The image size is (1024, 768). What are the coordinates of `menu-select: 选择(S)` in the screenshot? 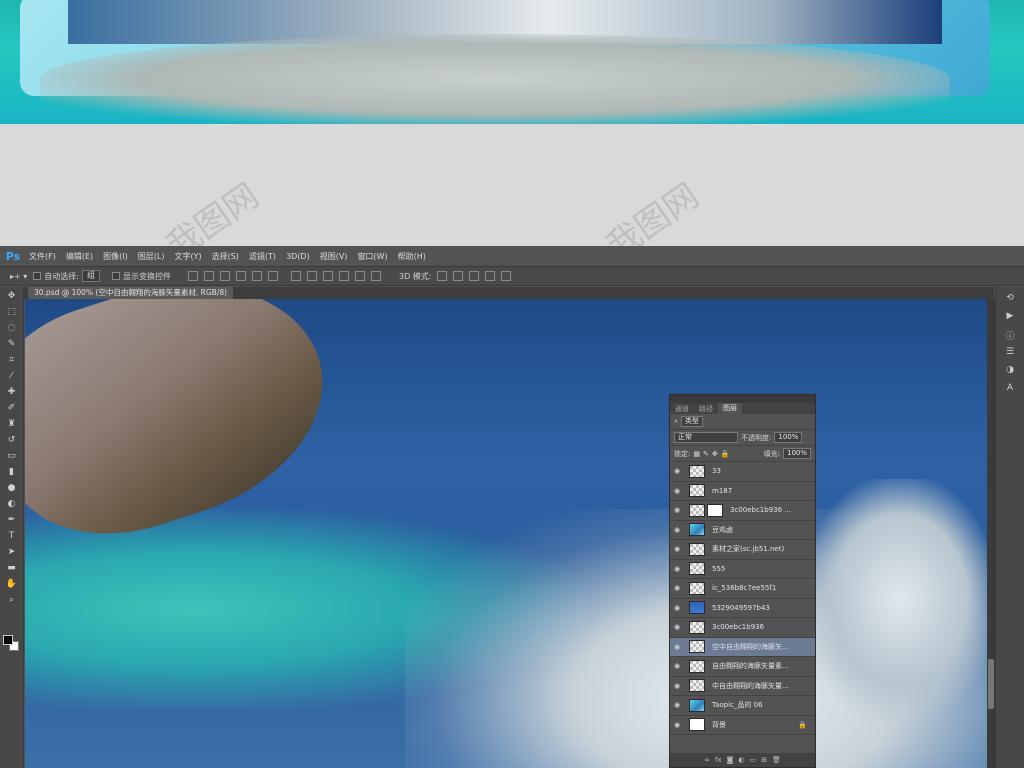 It's located at (225, 256).